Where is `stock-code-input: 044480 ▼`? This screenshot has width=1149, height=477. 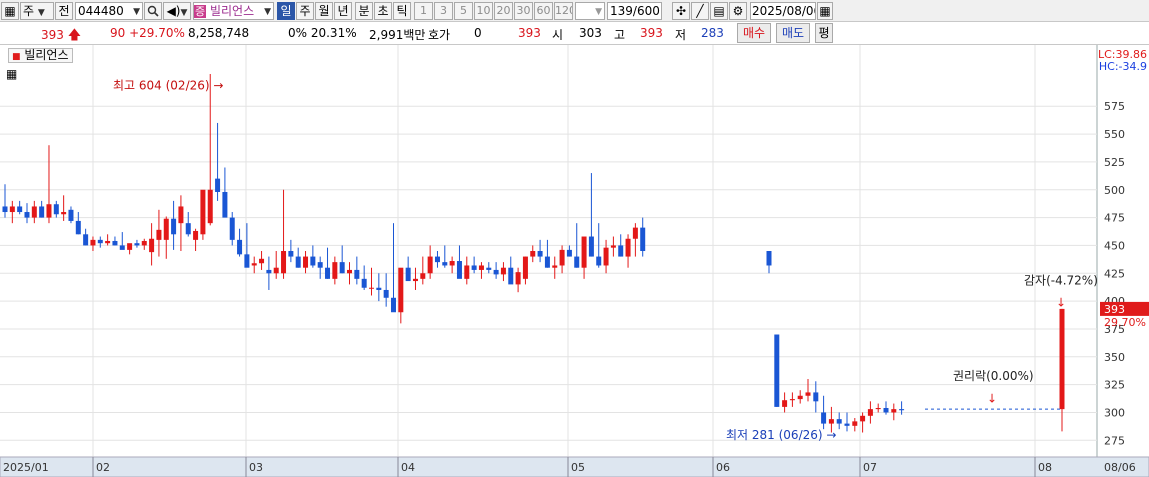 stock-code-input: 044480 ▼ is located at coordinates (109, 11).